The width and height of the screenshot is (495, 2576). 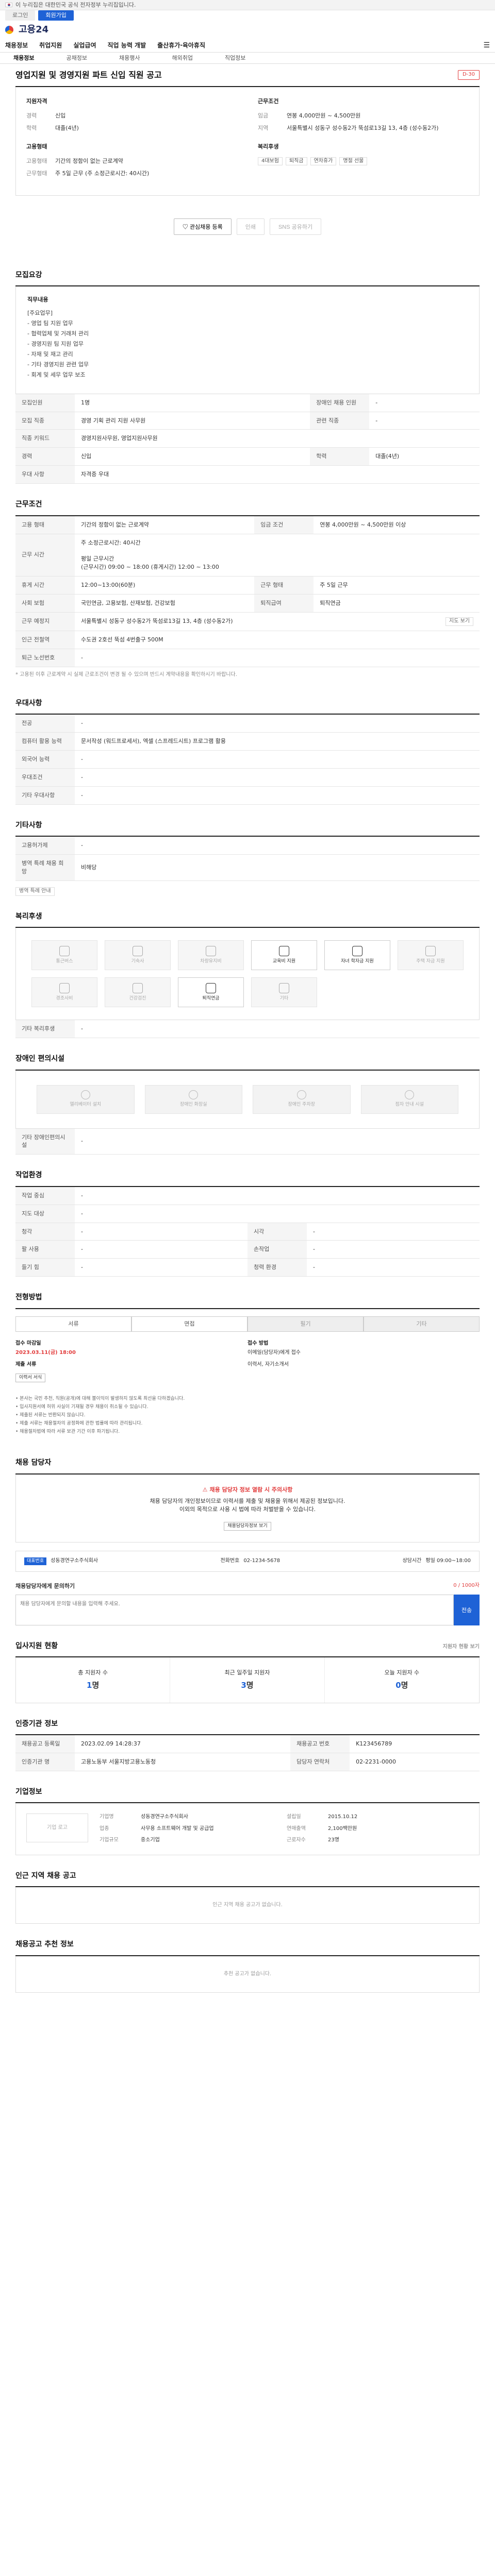 What do you see at coordinates (129, 58) in the screenshot?
I see `subnav-item-events: 채용행사` at bounding box center [129, 58].